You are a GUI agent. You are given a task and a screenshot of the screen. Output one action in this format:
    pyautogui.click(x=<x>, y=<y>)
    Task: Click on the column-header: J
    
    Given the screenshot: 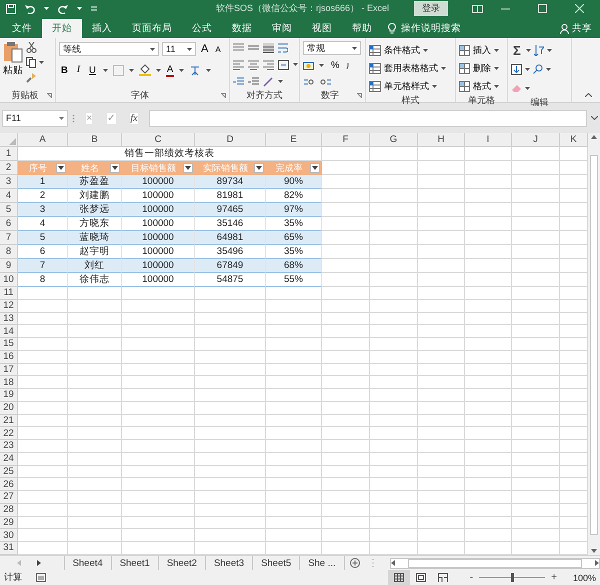 What is the action you would take?
    pyautogui.click(x=536, y=140)
    